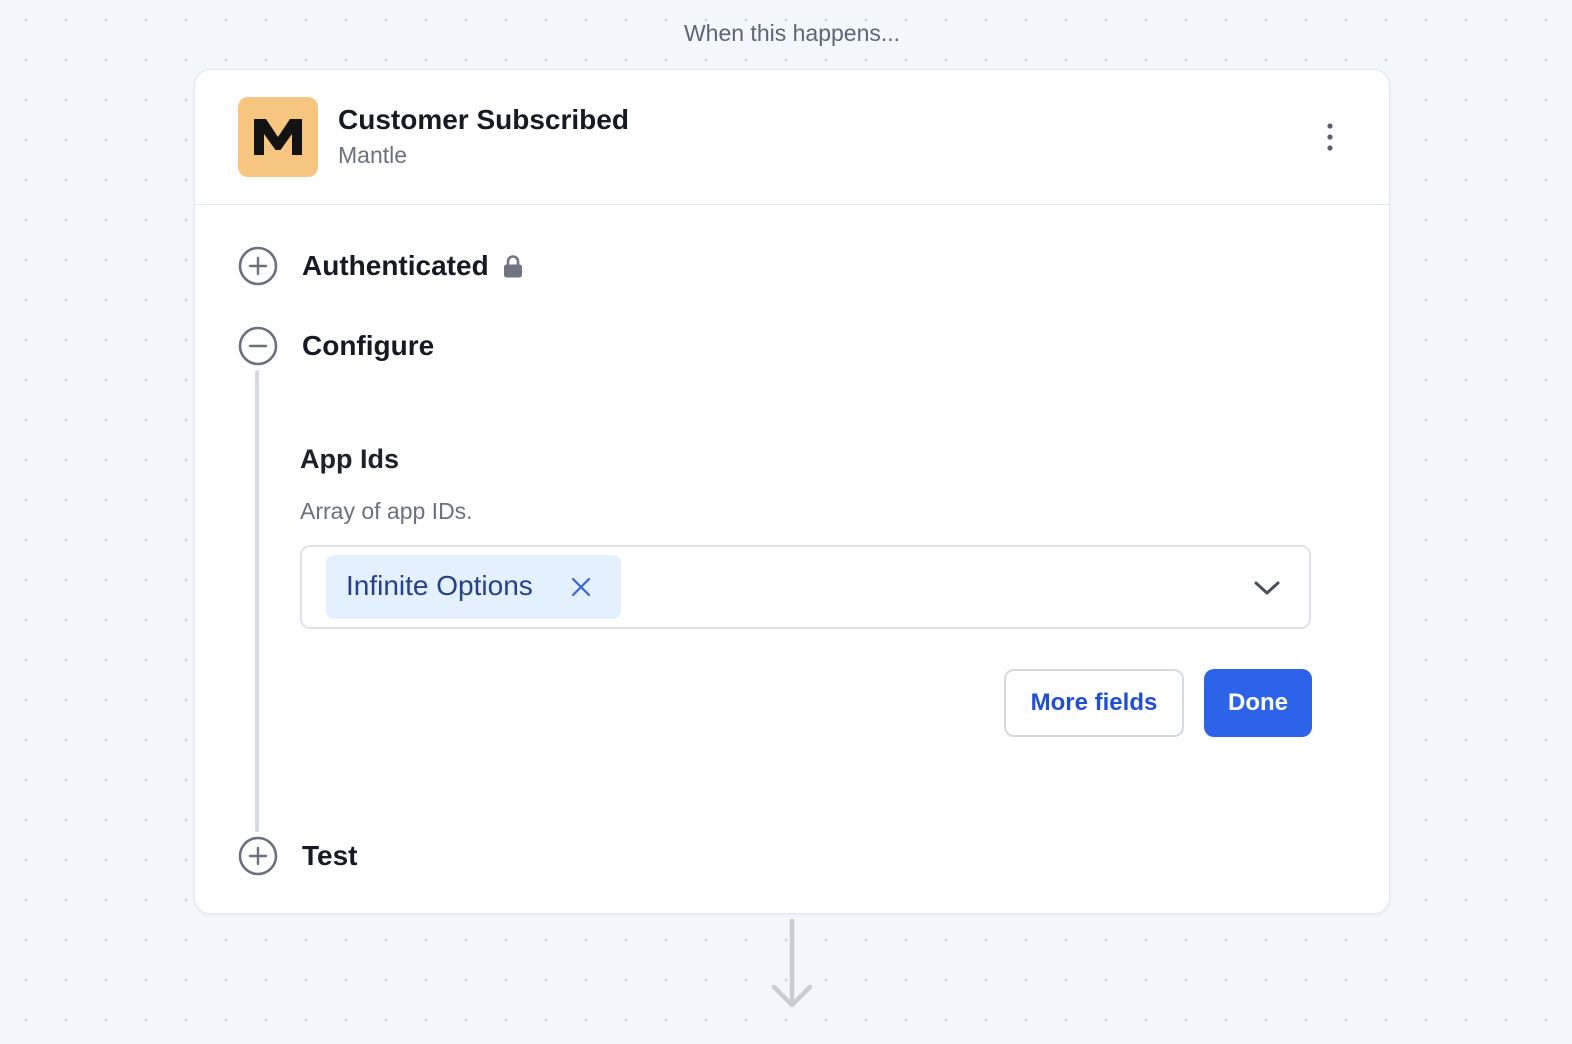  I want to click on step-timeline-line, so click(257, 601).